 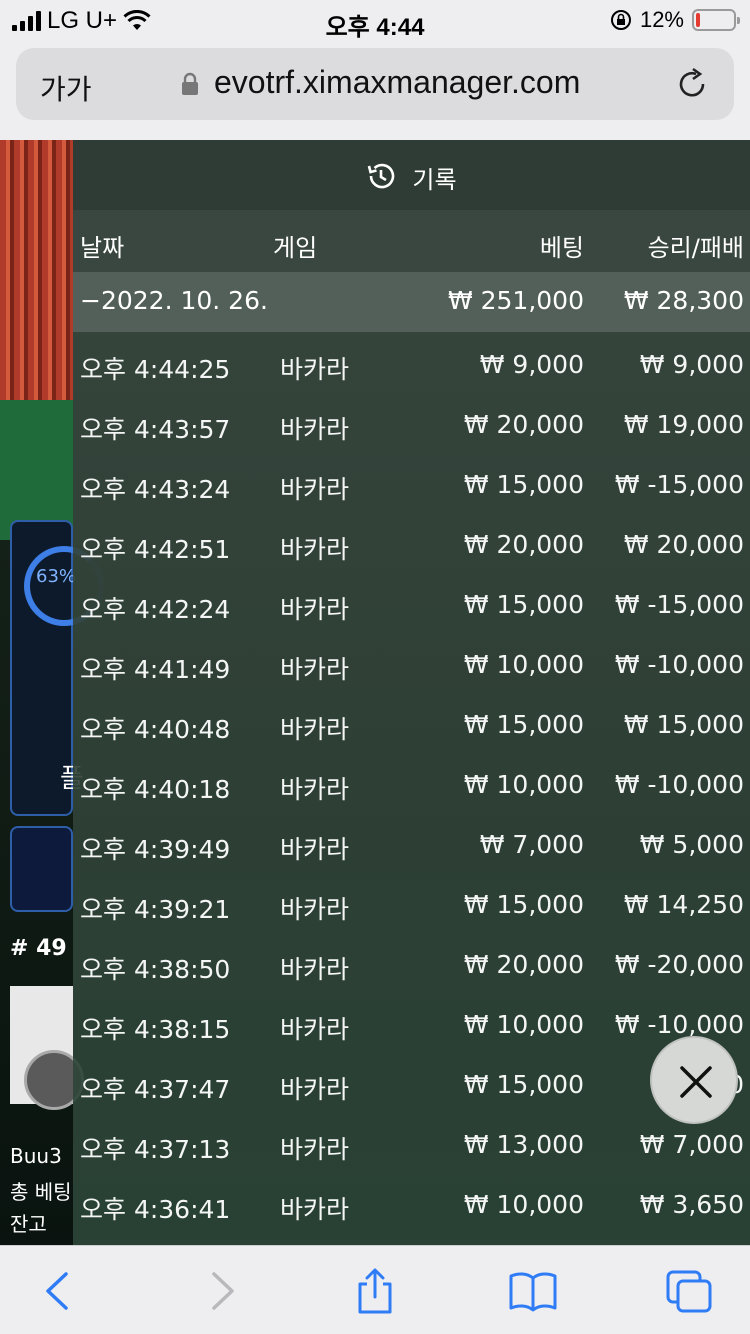 I want to click on history-row: 오후 4:39:49 바카라 ₩ 7,000 ₩ 5,000, so click(x=411, y=842).